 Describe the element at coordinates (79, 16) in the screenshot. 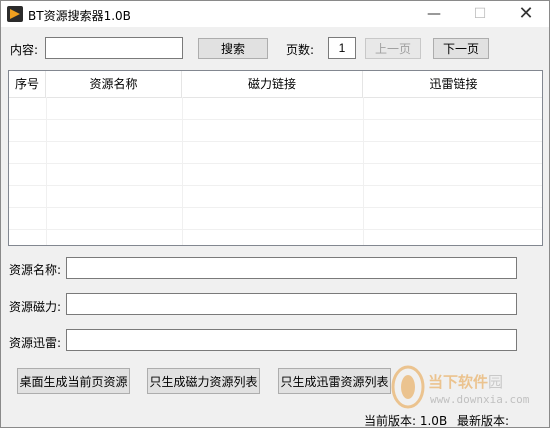

I see `window-title: BT资源搜索器1.0B` at that location.